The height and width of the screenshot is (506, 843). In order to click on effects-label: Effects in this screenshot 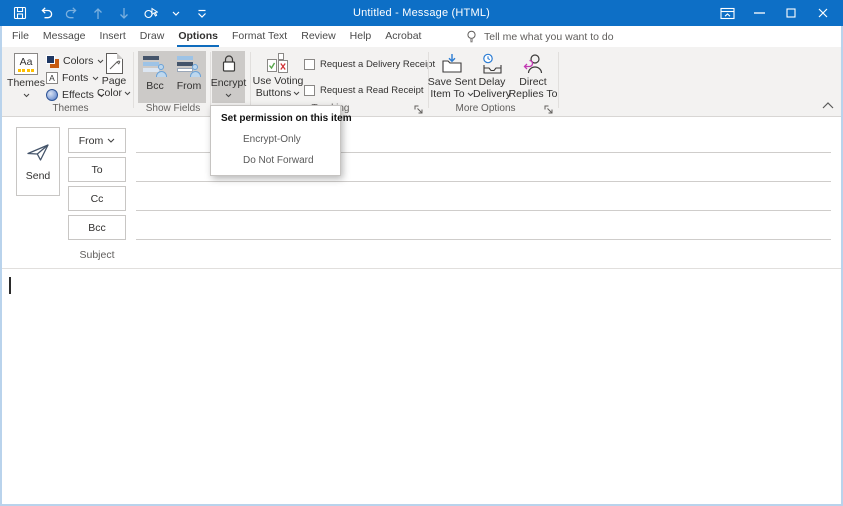, I will do `click(78, 95)`.